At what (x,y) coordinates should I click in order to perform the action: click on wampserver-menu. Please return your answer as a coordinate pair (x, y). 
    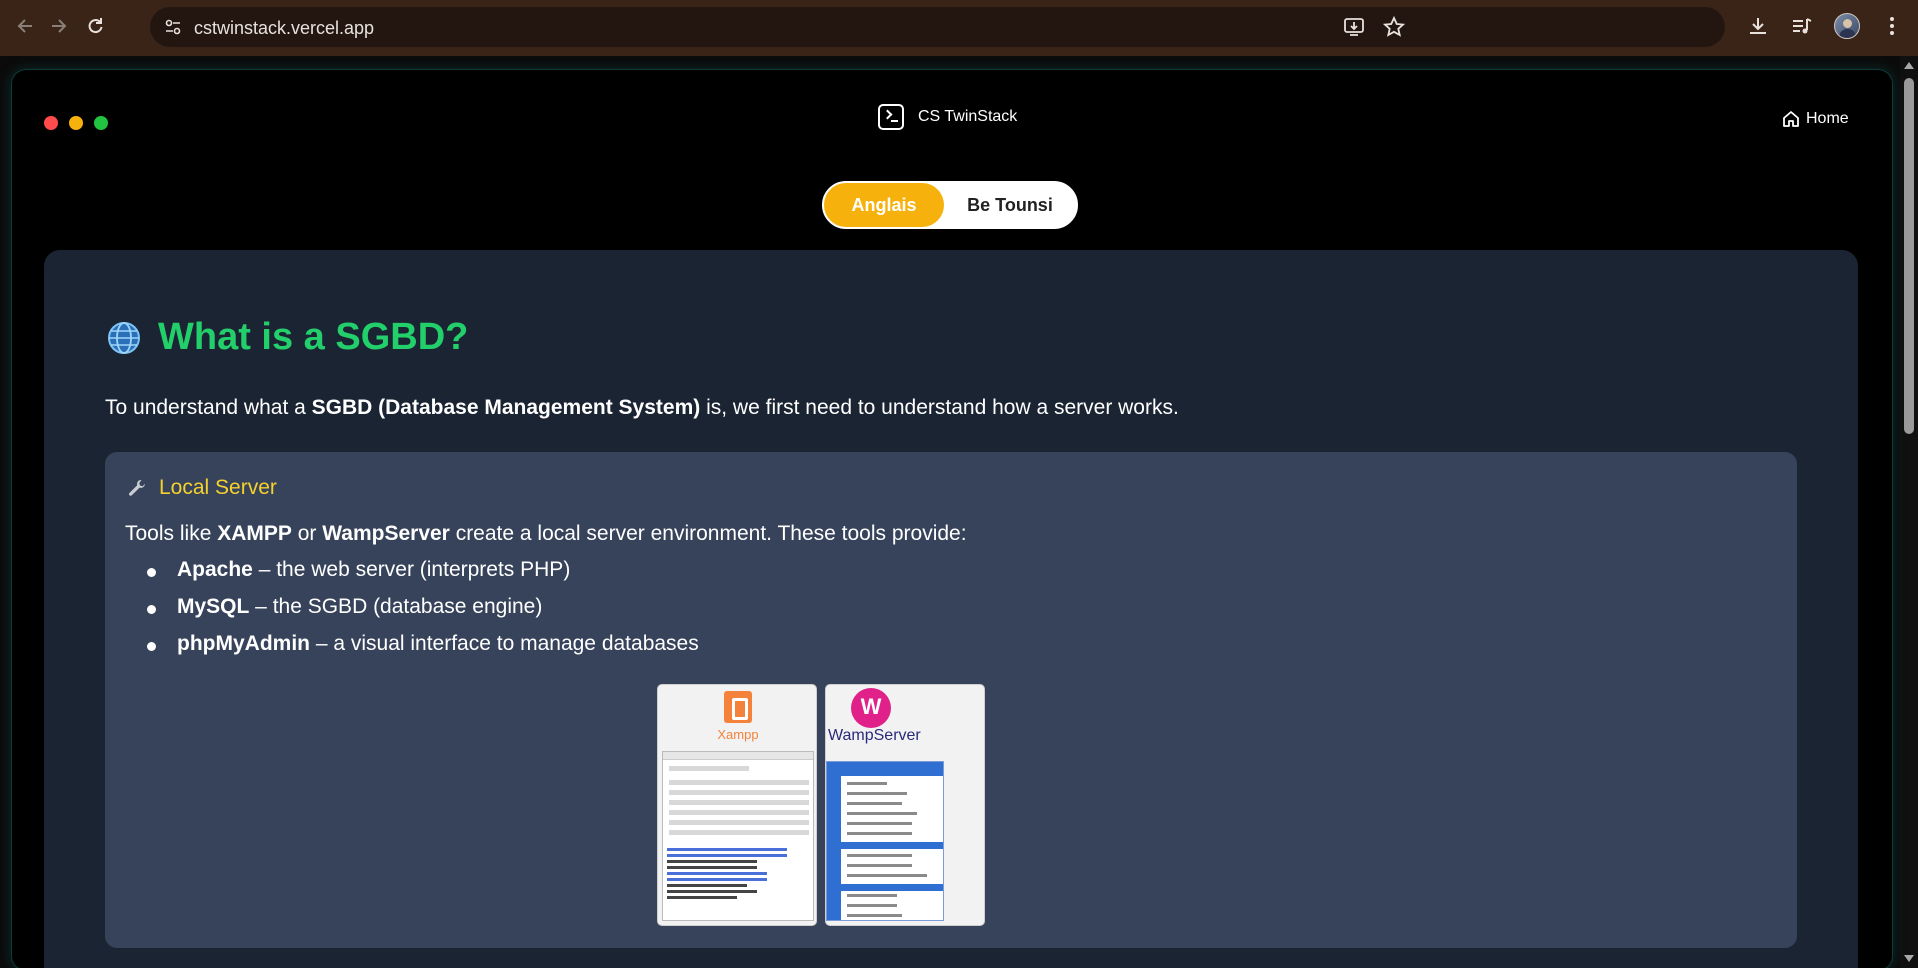
    Looking at the image, I should click on (885, 841).